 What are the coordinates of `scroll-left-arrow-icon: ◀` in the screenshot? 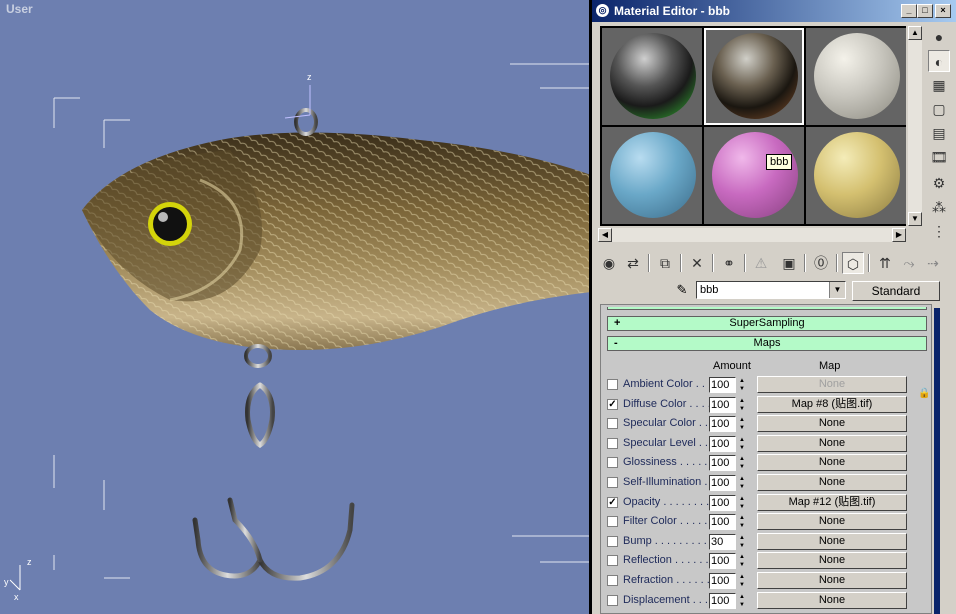 It's located at (605, 235).